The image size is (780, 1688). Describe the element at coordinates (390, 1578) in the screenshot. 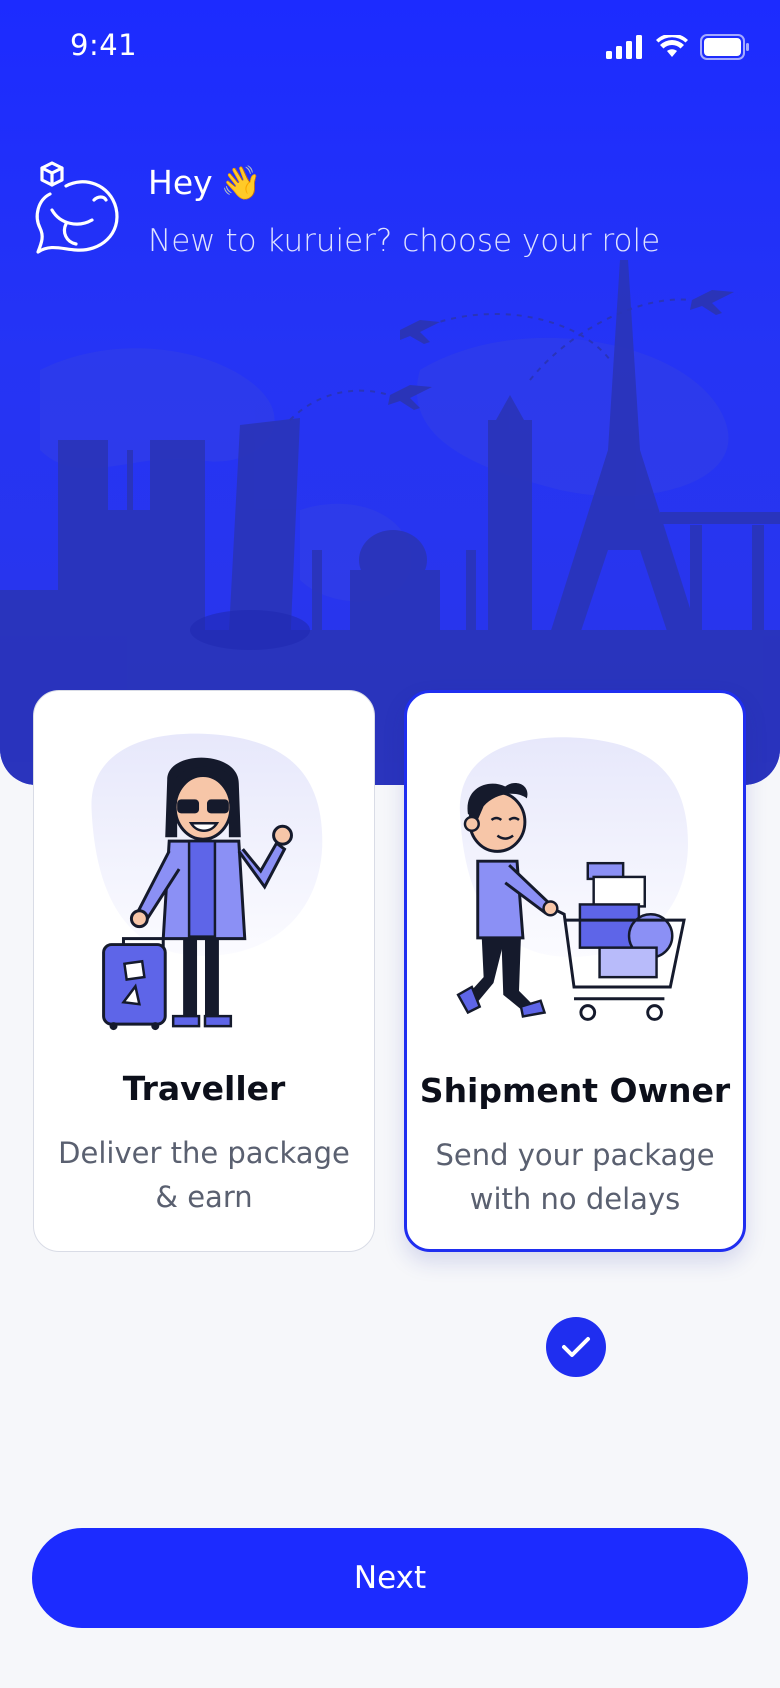

I see `next-button: Next` at that location.